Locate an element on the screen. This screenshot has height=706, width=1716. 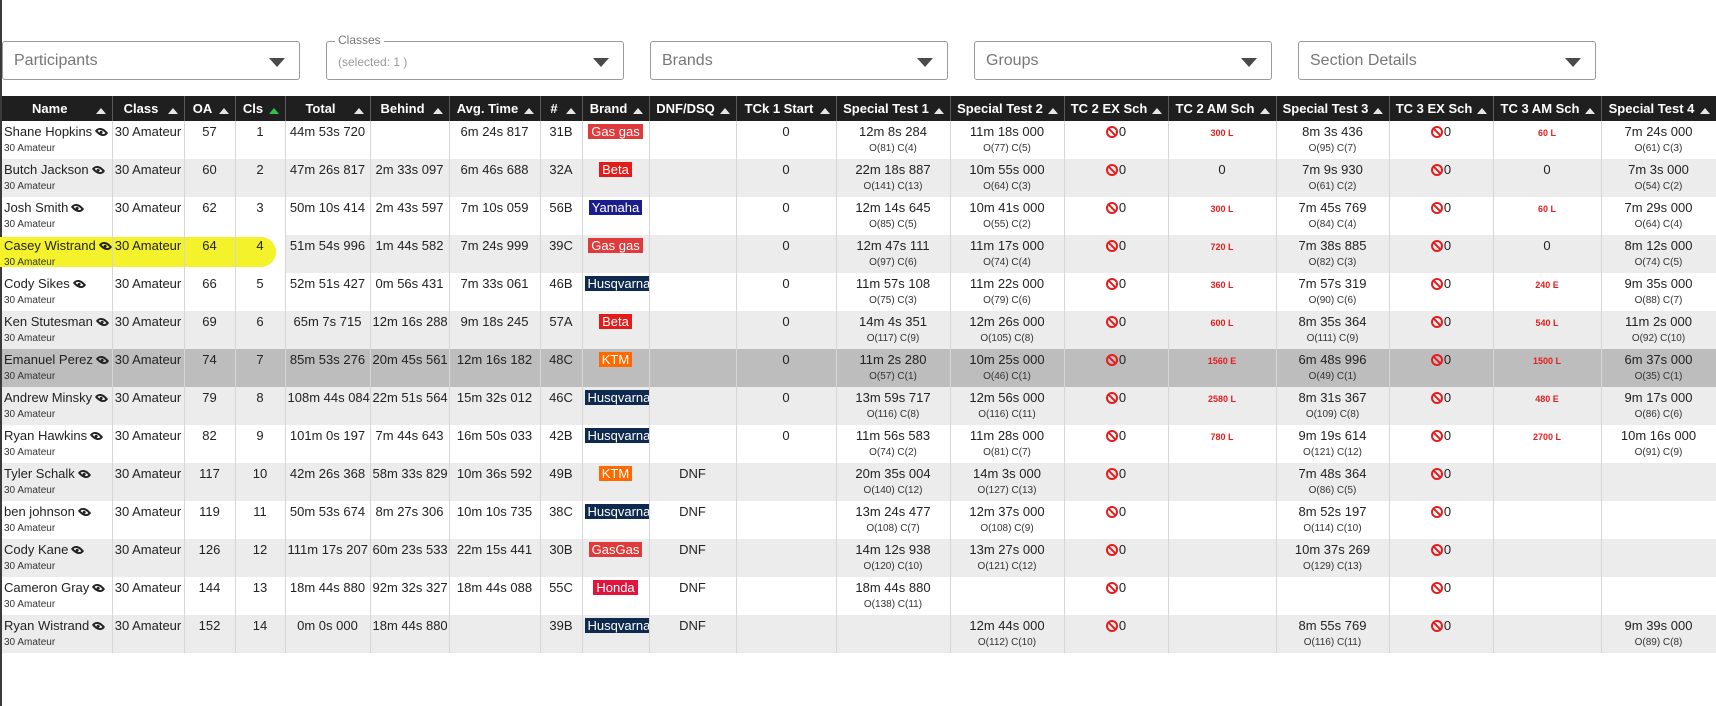
average-time-value: 6m 24s 817 is located at coordinates (494, 131).